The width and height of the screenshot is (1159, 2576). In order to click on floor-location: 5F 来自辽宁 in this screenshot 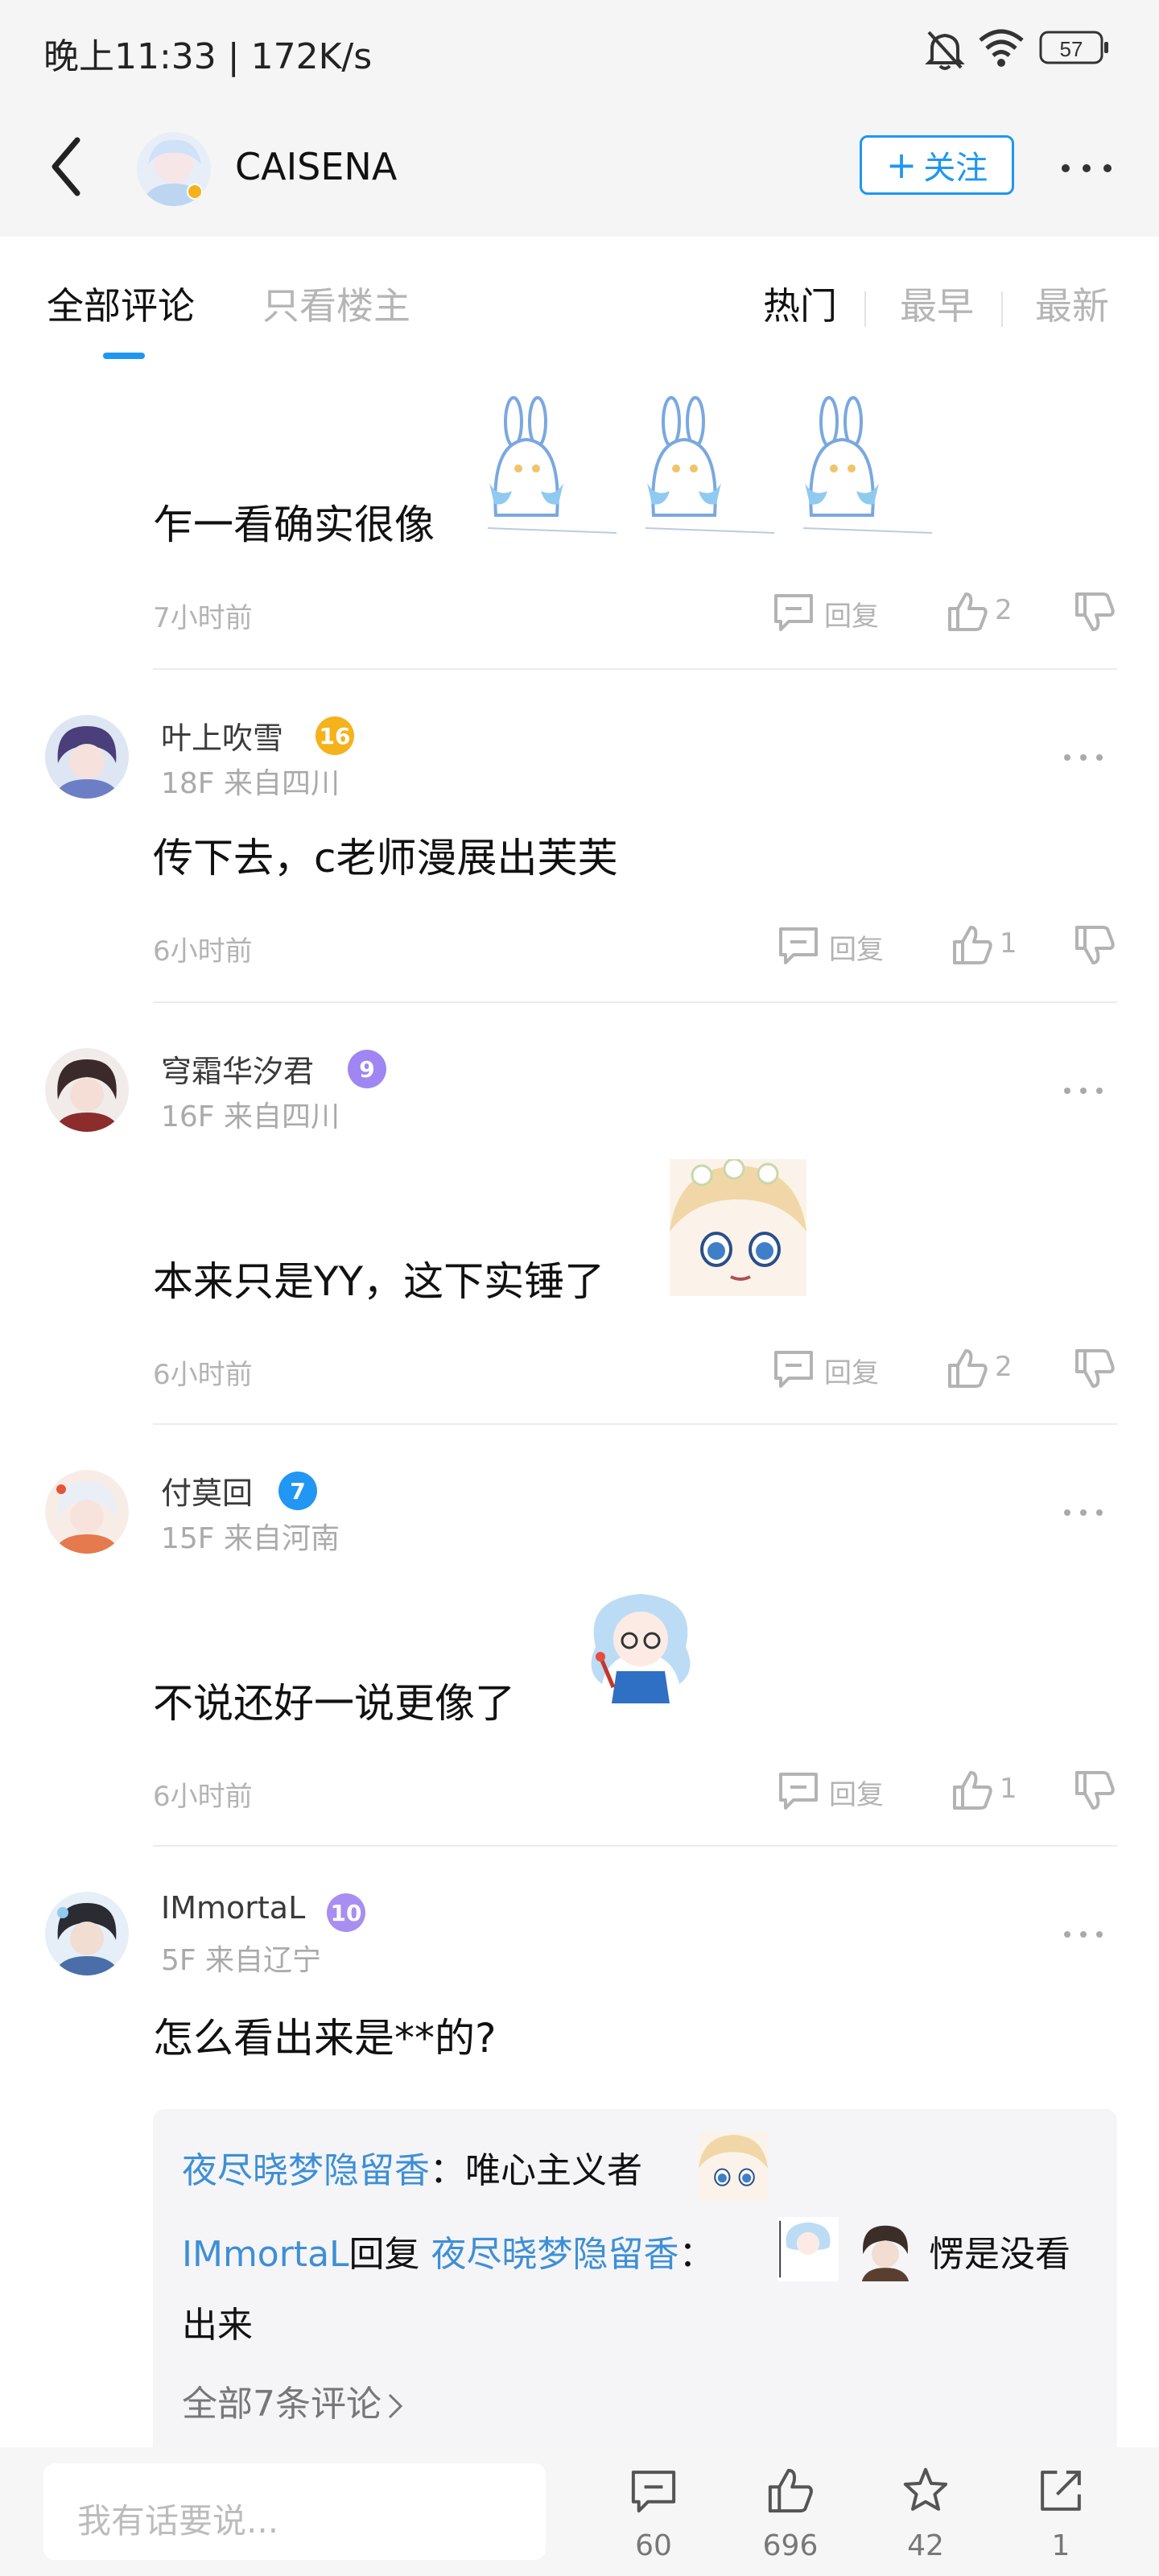, I will do `click(241, 1960)`.